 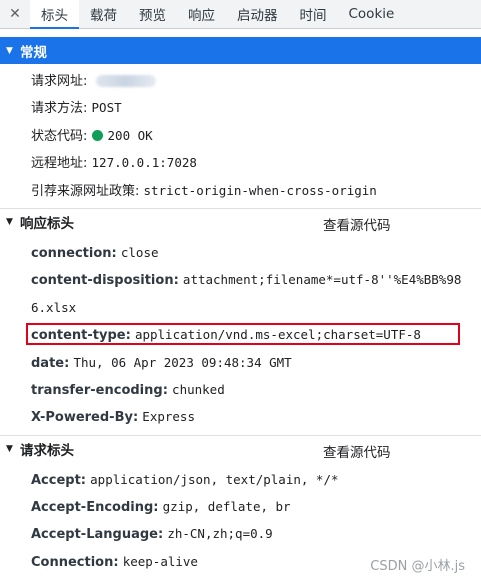 I want to click on tab-preview: 预览, so click(x=152, y=14).